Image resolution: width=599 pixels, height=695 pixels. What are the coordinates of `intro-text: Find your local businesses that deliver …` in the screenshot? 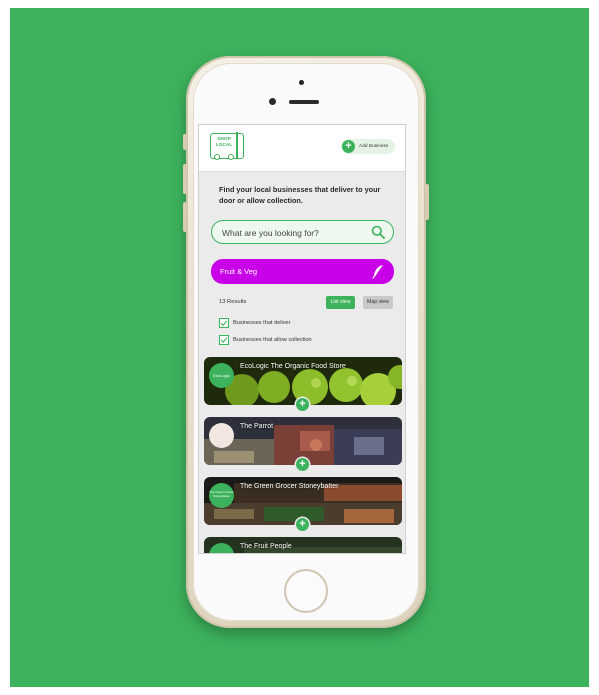 It's located at (300, 195).